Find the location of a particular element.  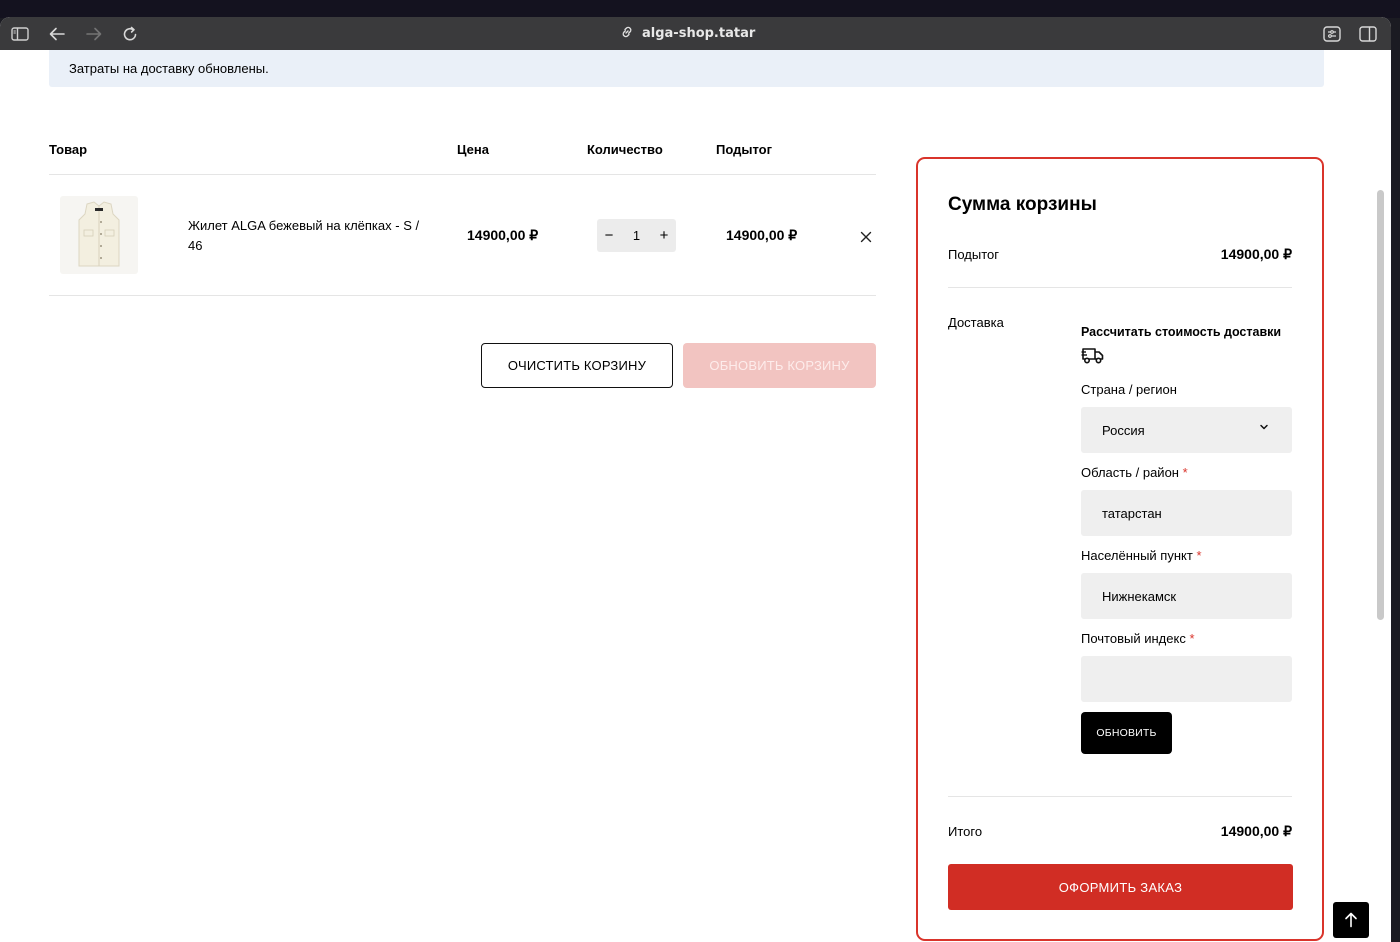

address-bar: alga-shop.tatar is located at coordinates (687, 33).